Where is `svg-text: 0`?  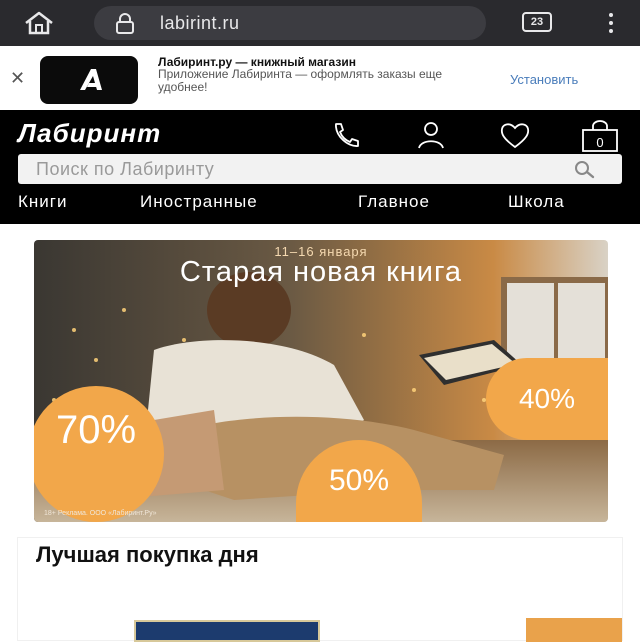
svg-text: 0 is located at coordinates (599, 142).